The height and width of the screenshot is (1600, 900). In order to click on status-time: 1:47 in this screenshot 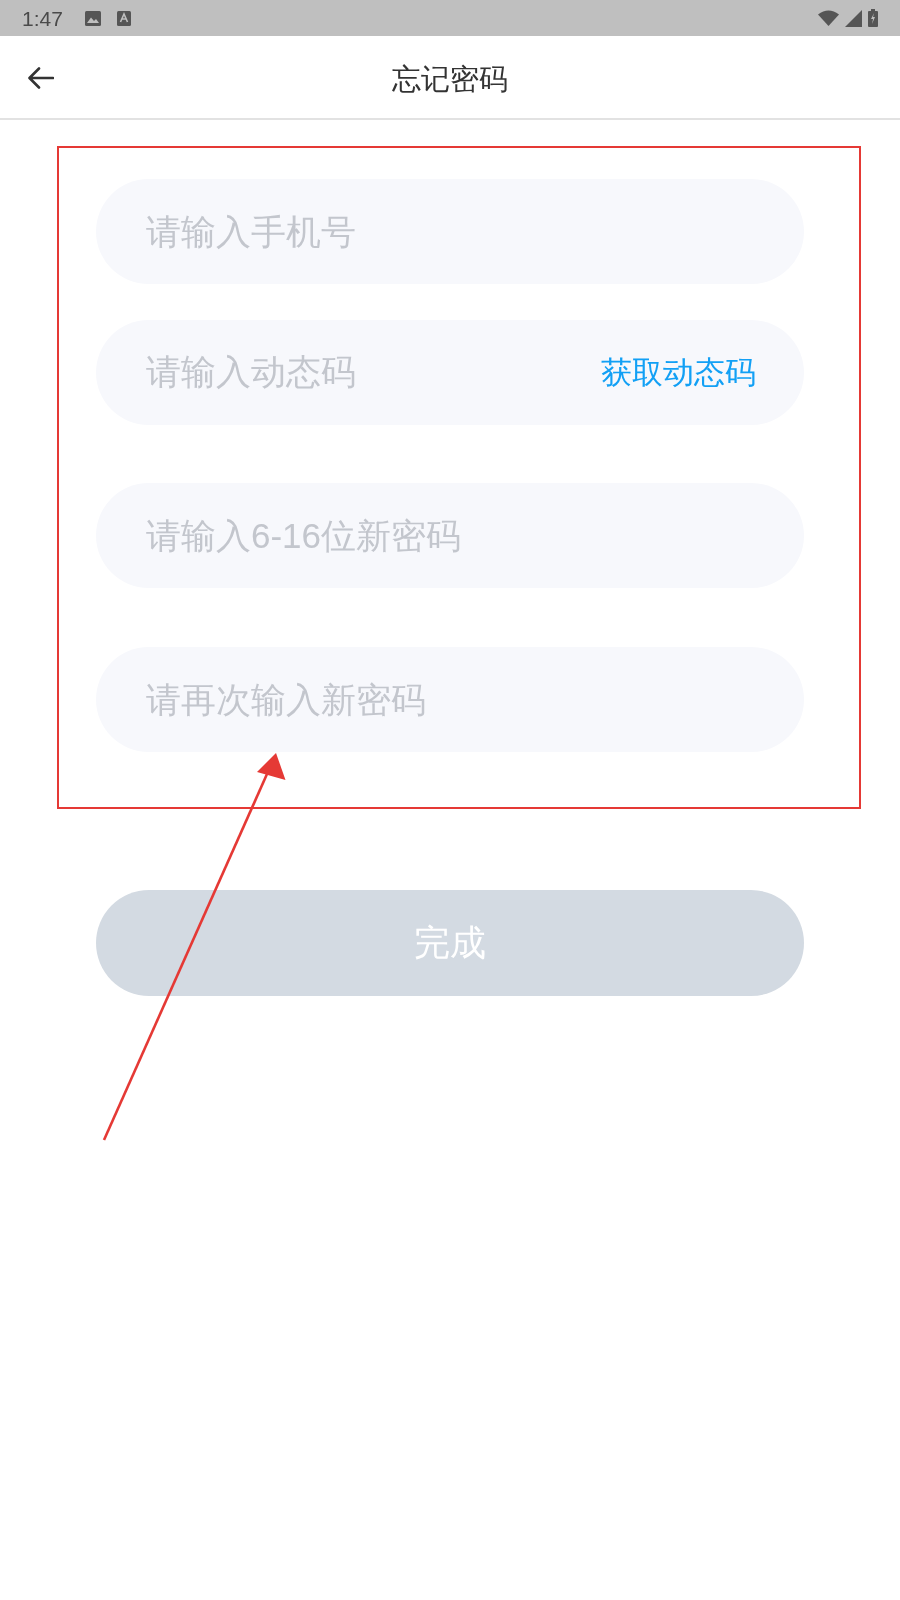, I will do `click(42, 18)`.